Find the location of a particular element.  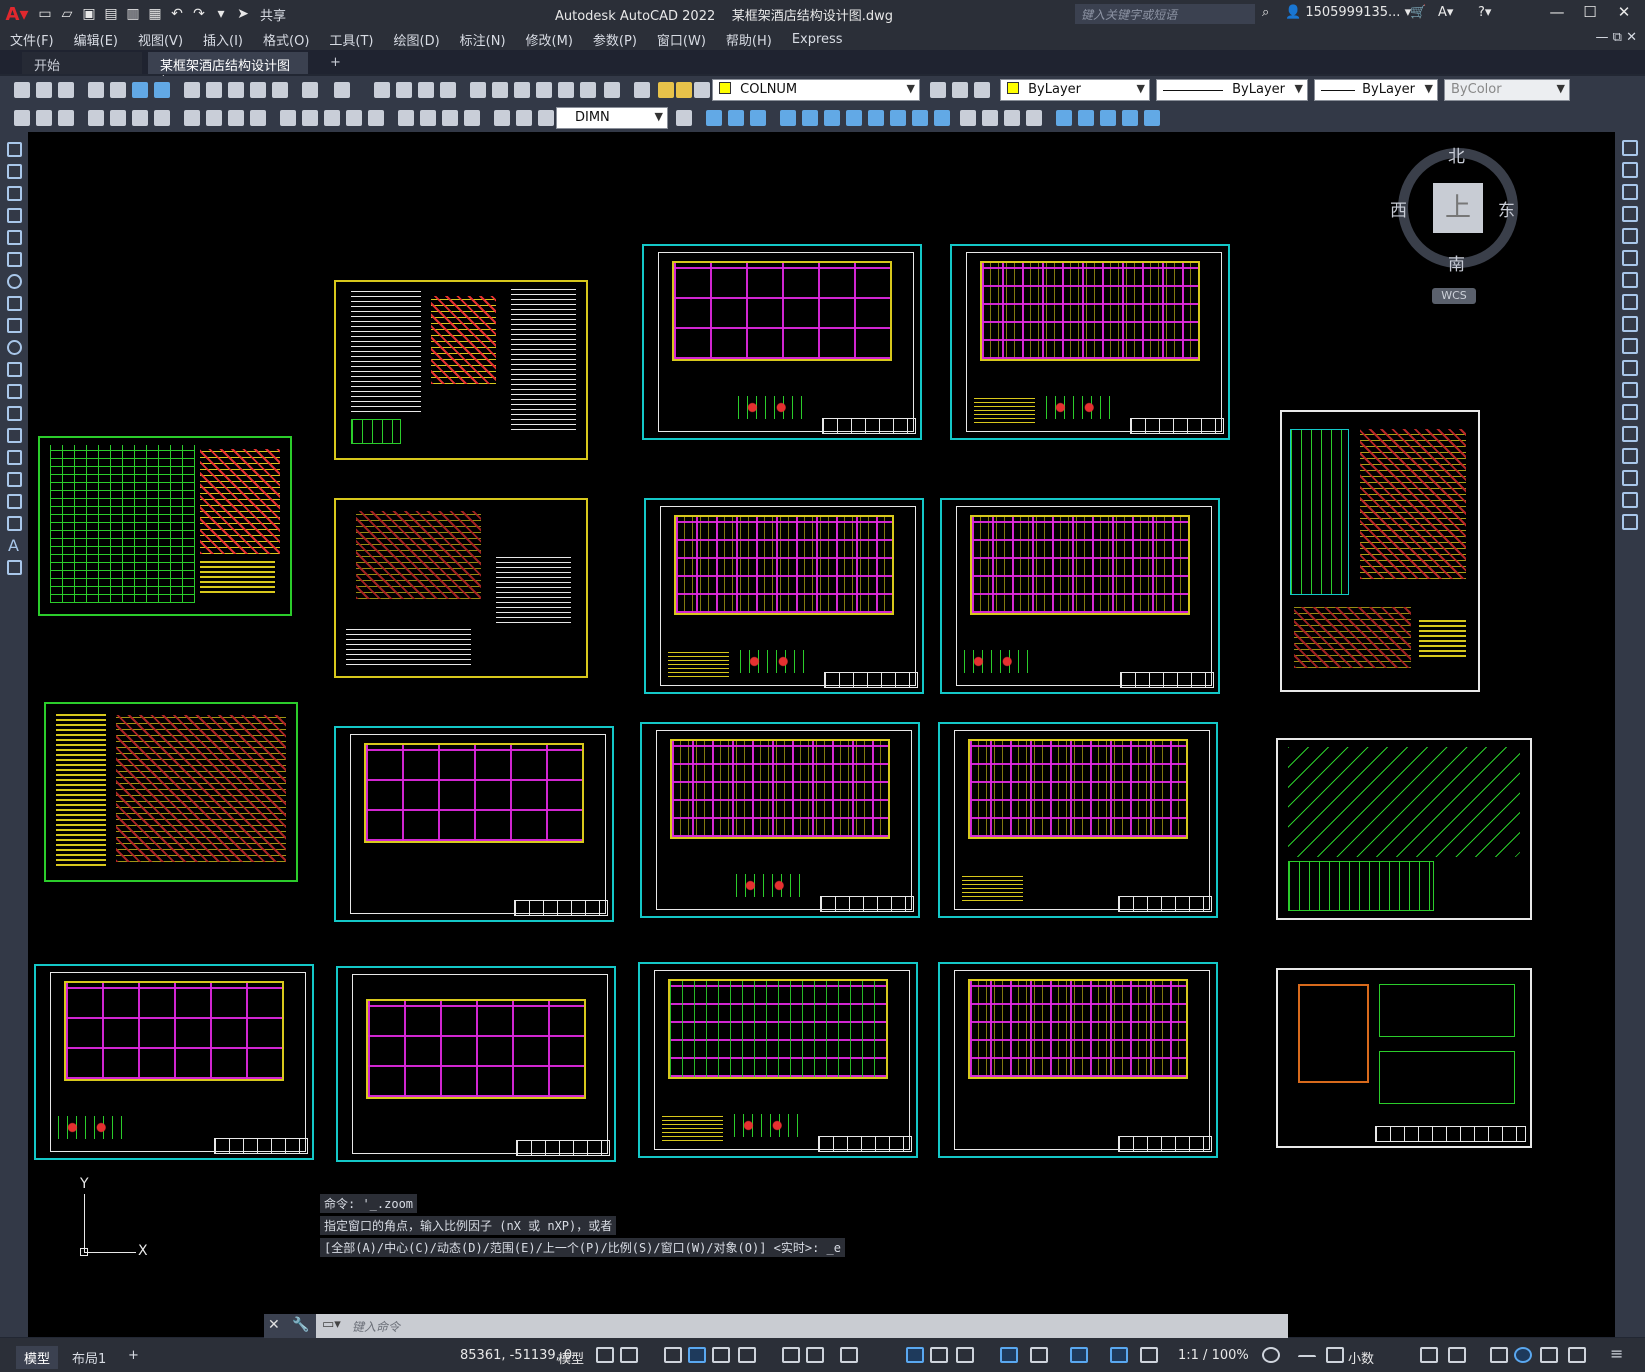

customize-qa-icon: ▾ is located at coordinates (221, 14).